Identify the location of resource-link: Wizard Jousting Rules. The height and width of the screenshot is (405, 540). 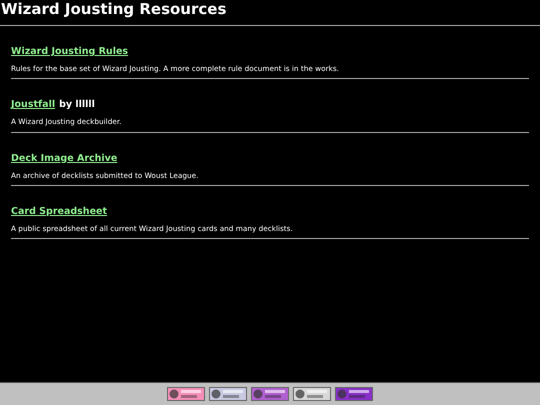
(69, 51).